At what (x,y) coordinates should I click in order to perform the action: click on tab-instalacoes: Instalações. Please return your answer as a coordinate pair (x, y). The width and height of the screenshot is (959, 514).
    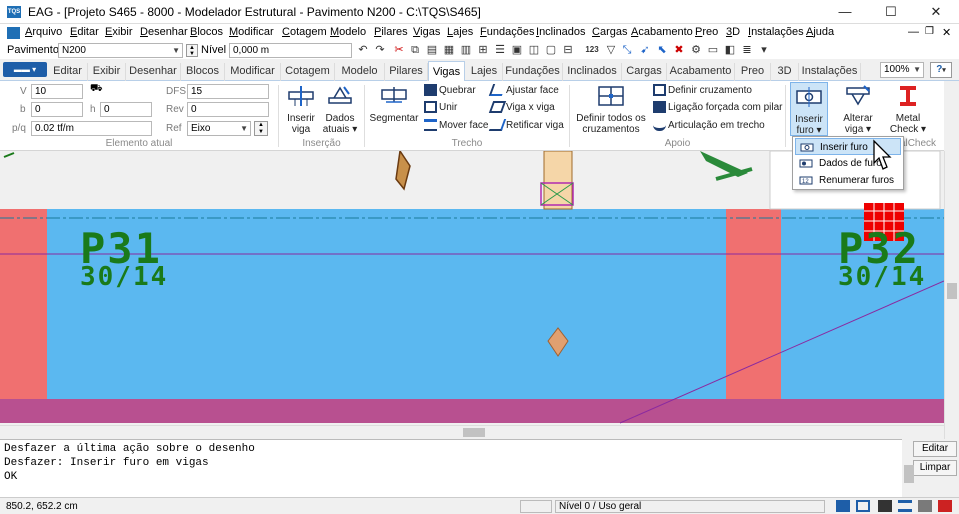
    Looking at the image, I should click on (830, 72).